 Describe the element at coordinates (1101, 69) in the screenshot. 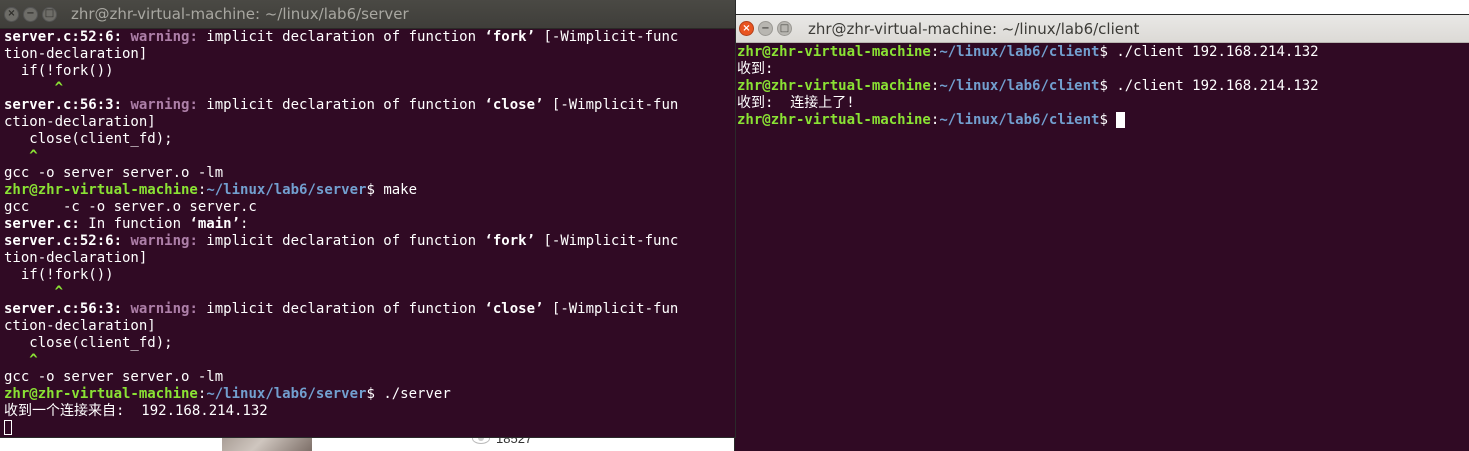

I see `terminal-line: 收到:` at that location.